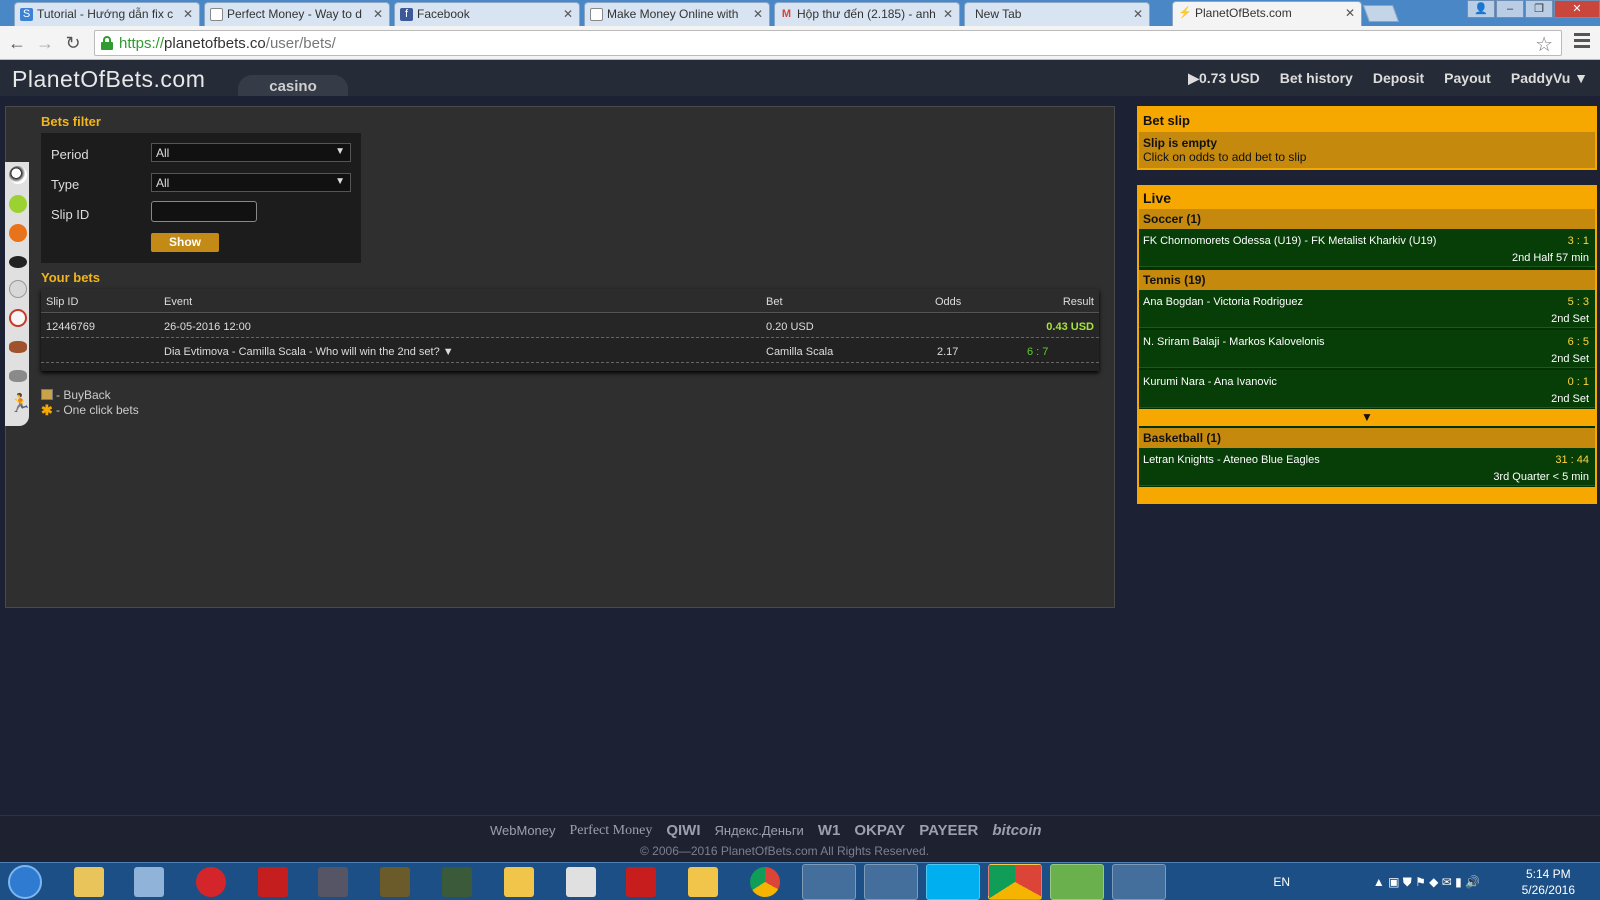  What do you see at coordinates (73, 43) in the screenshot?
I see `reload-icon: ↻` at bounding box center [73, 43].